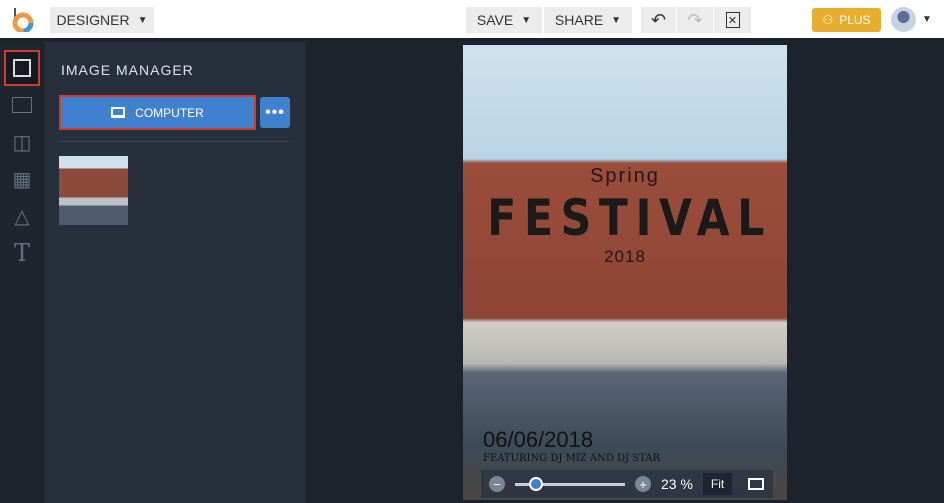  I want to click on zoom-in-button: +, so click(643, 484).